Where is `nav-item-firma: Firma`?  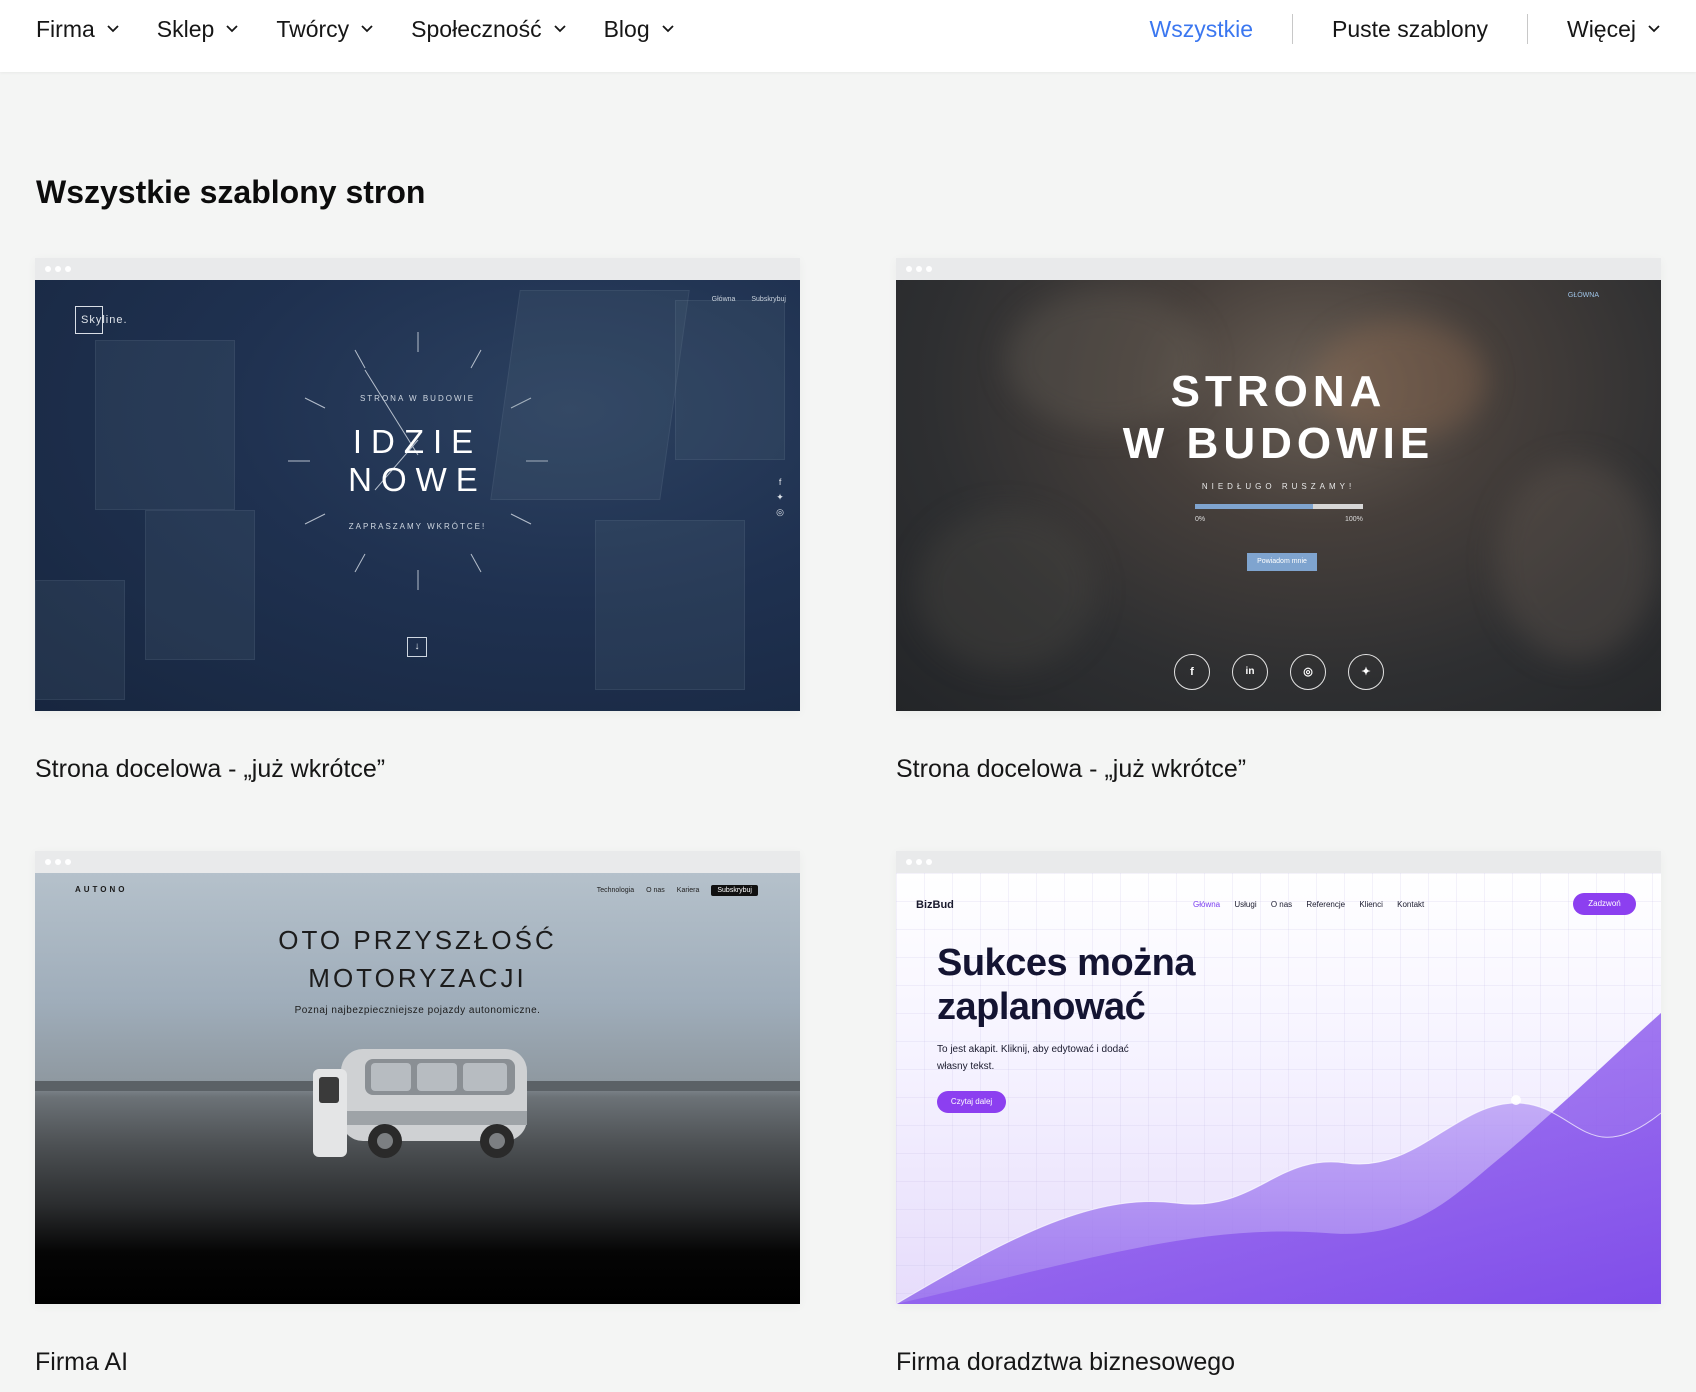
nav-item-firma: Firma is located at coordinates (77, 29).